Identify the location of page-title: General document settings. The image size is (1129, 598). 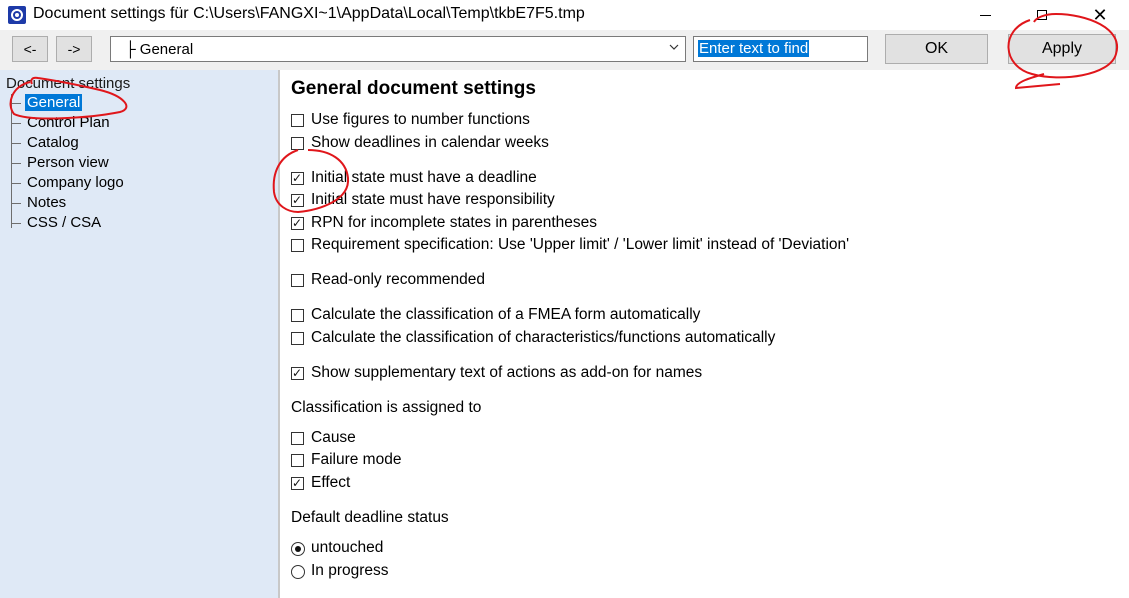
(413, 88).